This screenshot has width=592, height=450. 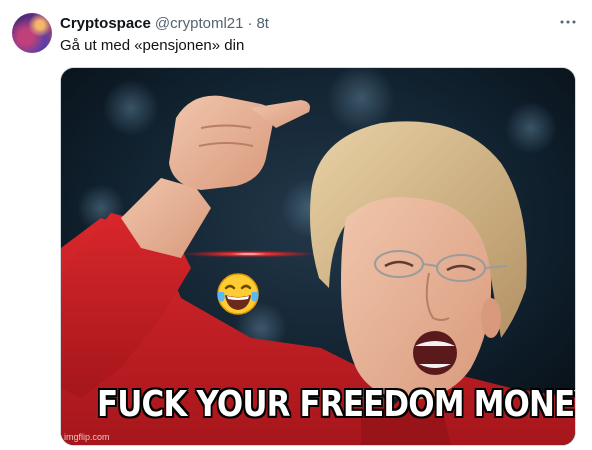 I want to click on more-horizontal-icon, so click(x=568, y=22).